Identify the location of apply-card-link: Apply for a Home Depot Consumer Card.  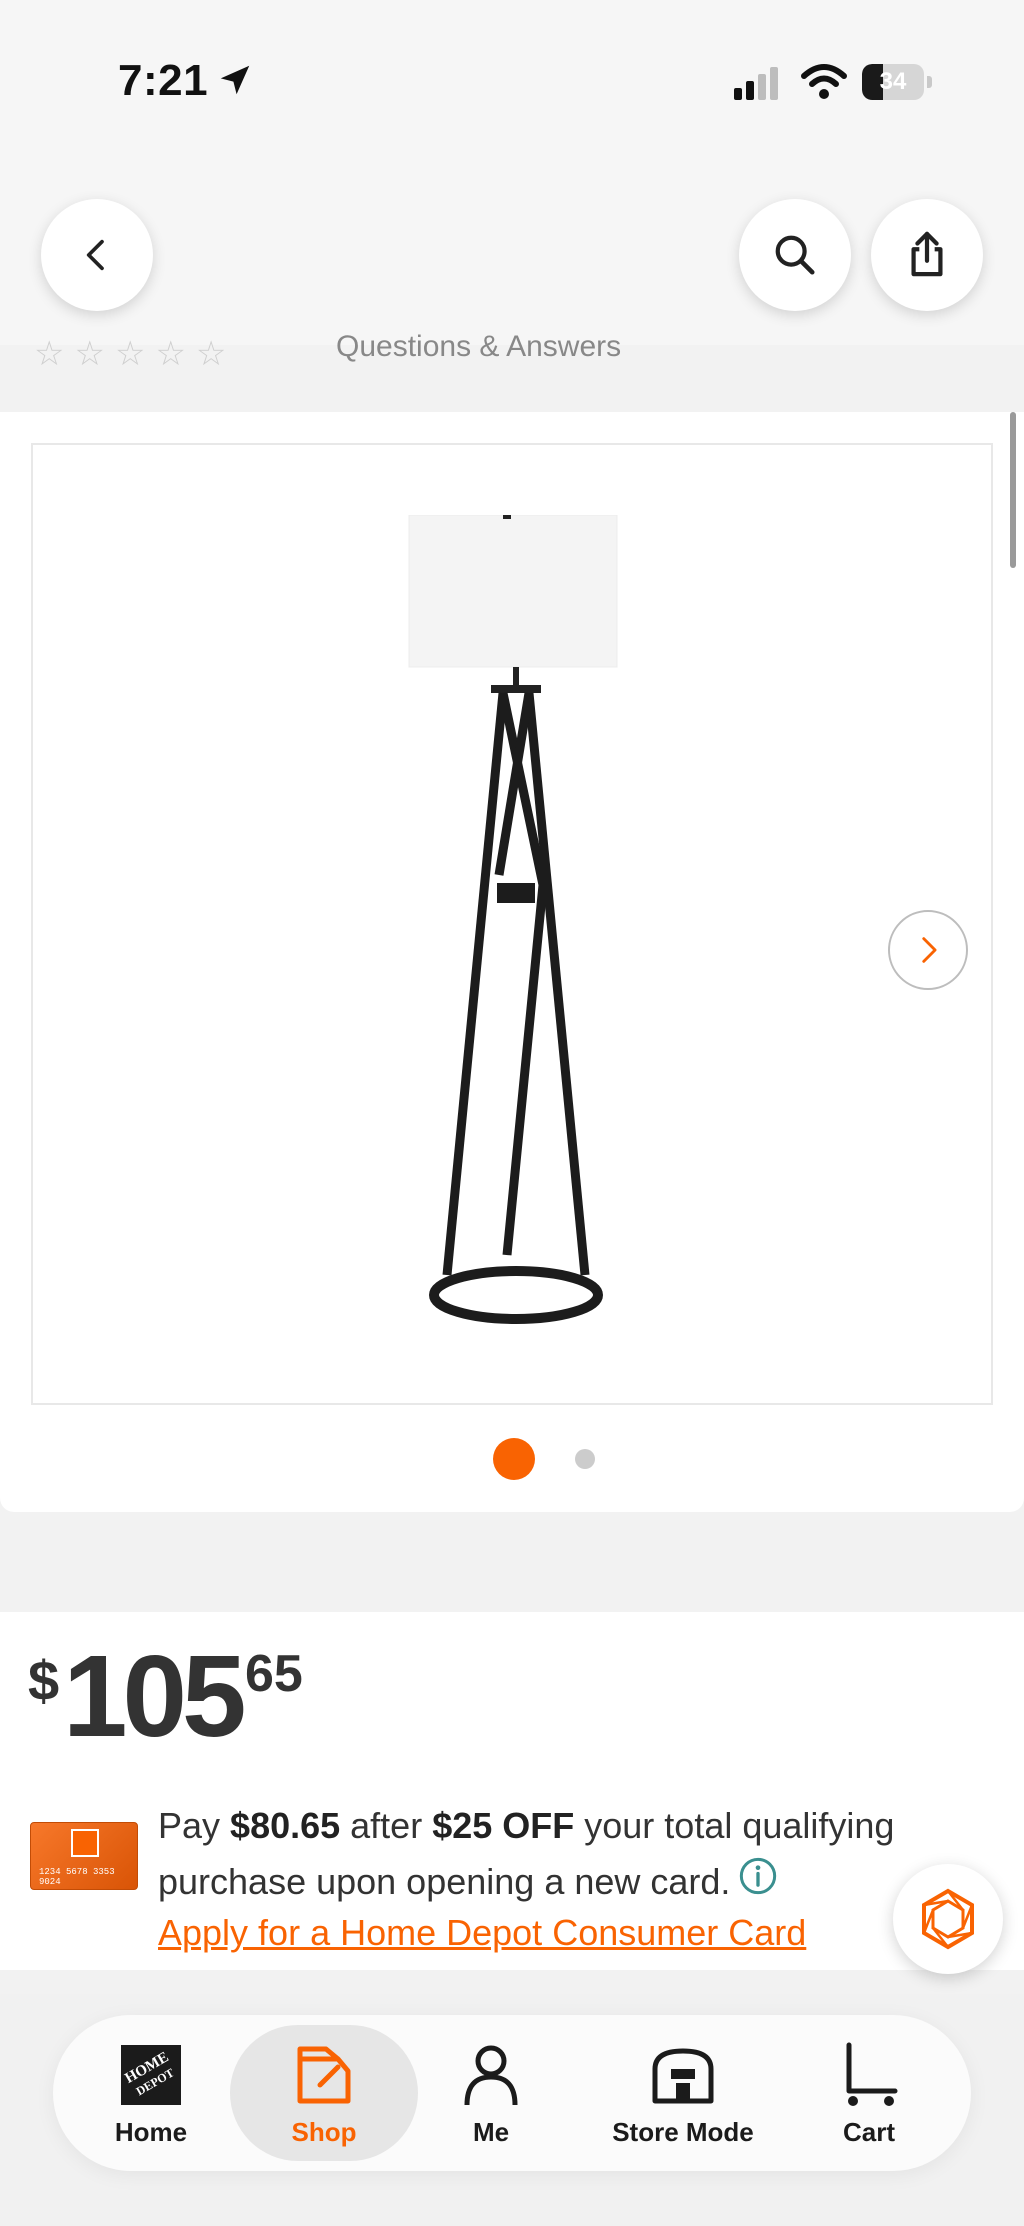
(482, 1933).